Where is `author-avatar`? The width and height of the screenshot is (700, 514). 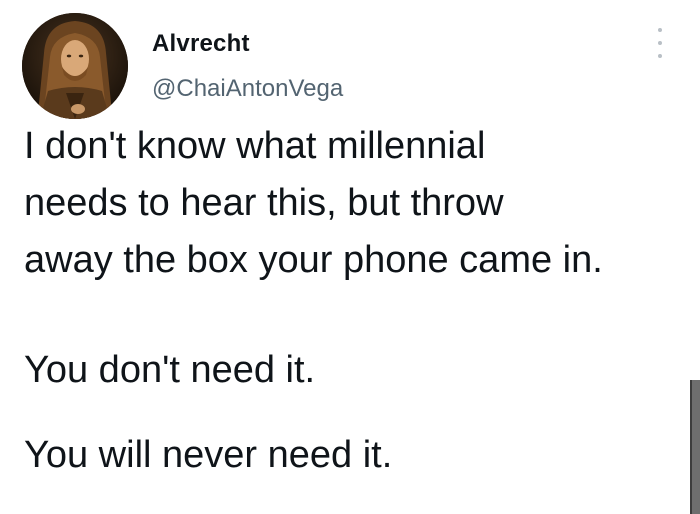 author-avatar is located at coordinates (75, 66).